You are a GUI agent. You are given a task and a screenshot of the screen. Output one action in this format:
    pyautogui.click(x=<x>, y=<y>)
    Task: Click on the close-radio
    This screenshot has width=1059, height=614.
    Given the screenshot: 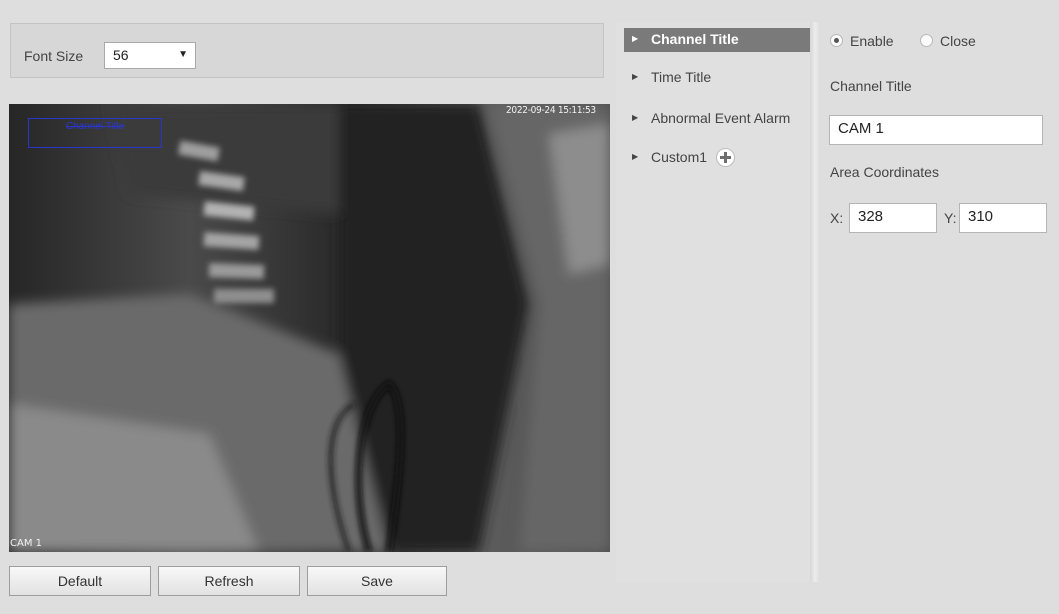 What is the action you would take?
    pyautogui.click(x=926, y=40)
    